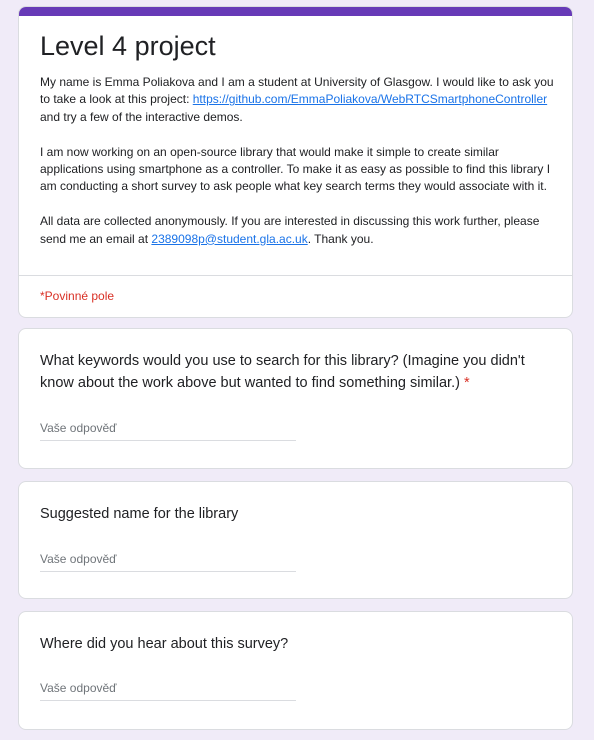 The width and height of the screenshot is (594, 740). I want to click on accent-bar, so click(295, 11).